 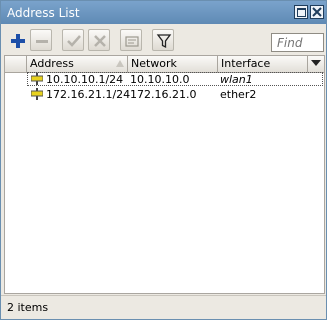 What do you see at coordinates (43, 13) in the screenshot?
I see `window-title: Address List` at bounding box center [43, 13].